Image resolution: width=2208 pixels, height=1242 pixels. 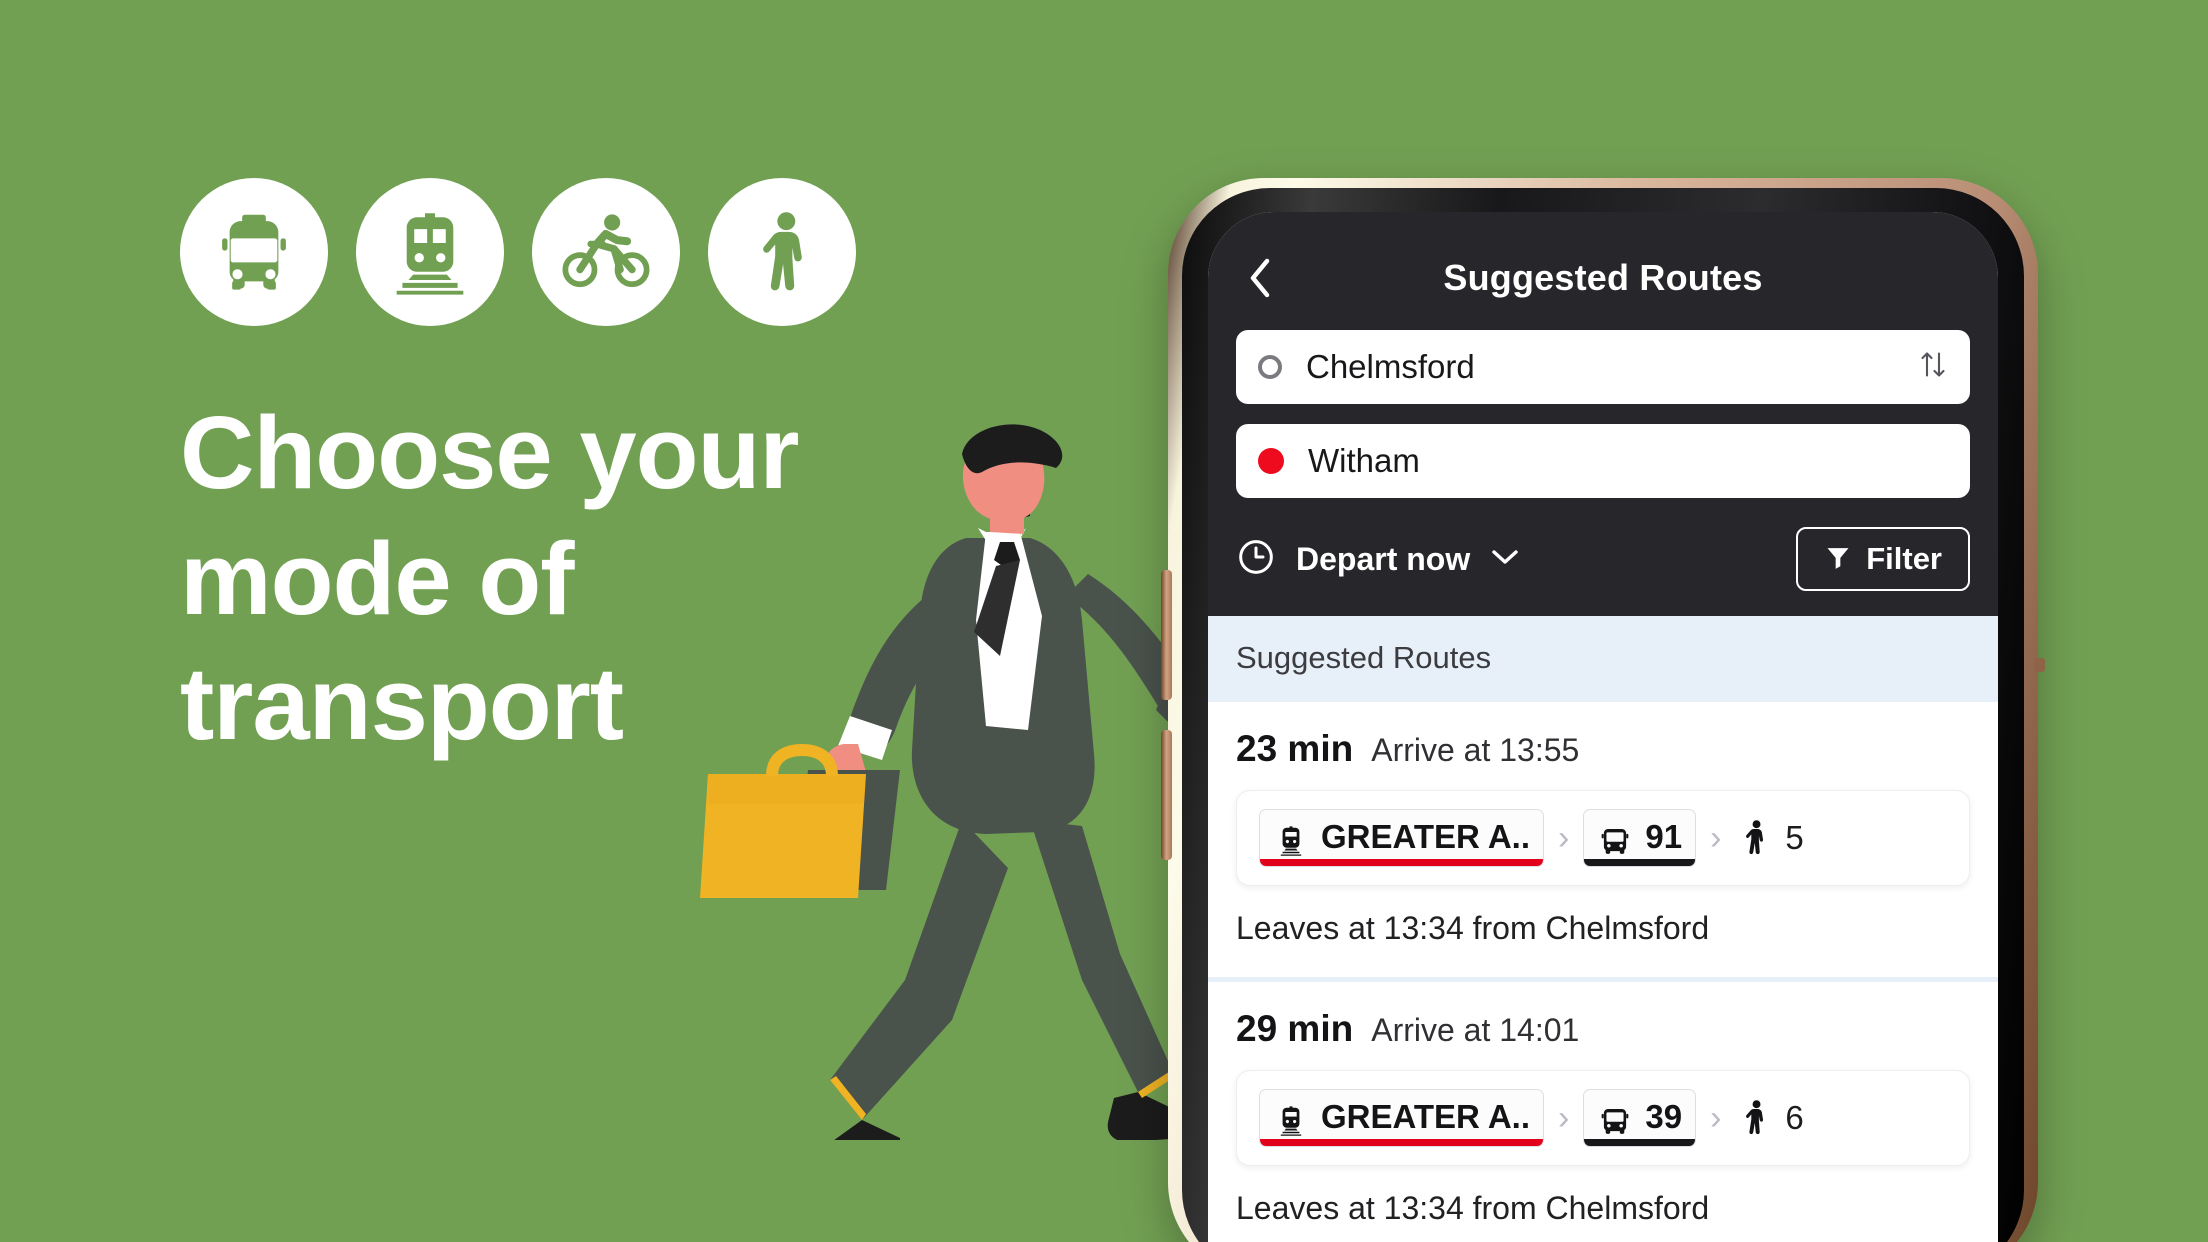 I want to click on chevron-left-icon, so click(x=1260, y=278).